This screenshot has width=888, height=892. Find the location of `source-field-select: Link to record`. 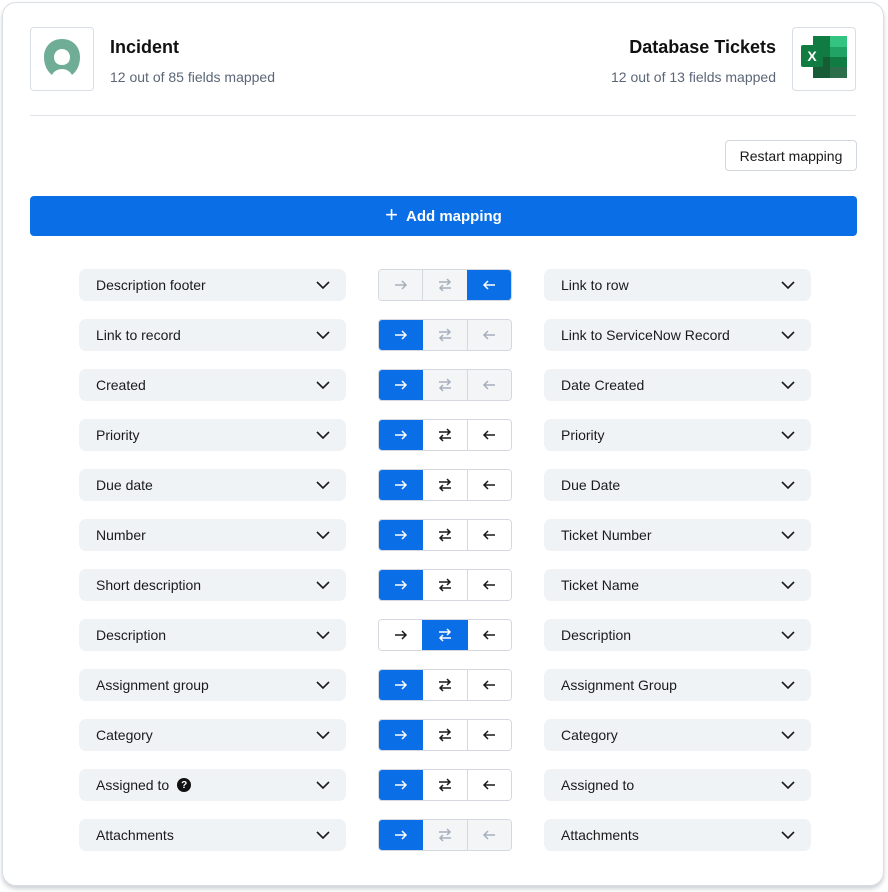

source-field-select: Link to record is located at coordinates (212, 335).